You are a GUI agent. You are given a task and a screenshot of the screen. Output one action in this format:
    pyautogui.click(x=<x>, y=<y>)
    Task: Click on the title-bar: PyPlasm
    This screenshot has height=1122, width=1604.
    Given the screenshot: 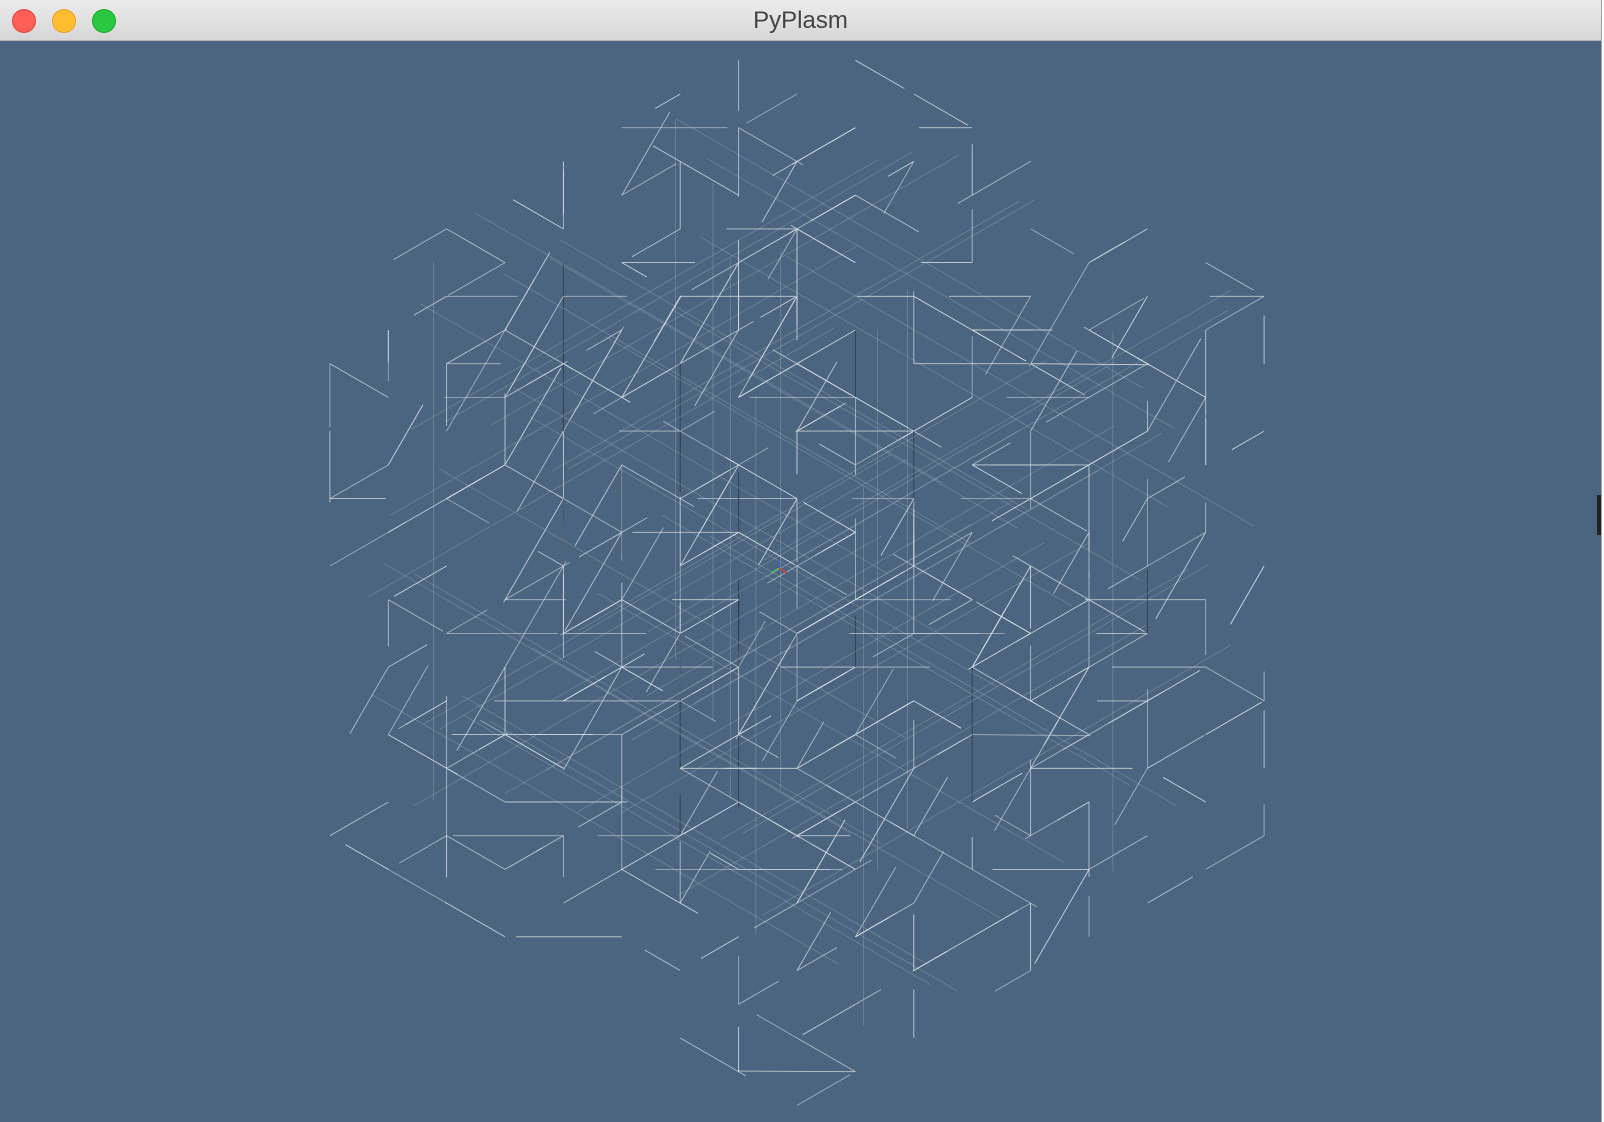 What is the action you would take?
    pyautogui.click(x=800, y=20)
    